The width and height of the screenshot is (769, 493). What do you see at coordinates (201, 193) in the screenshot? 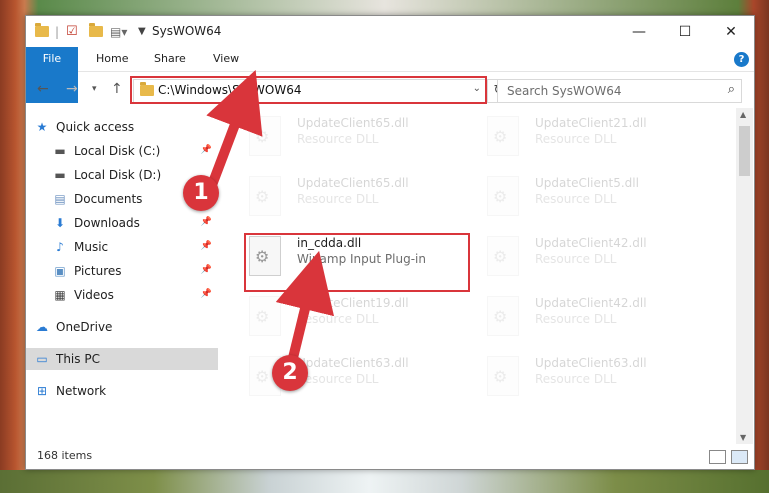
I see `step-badge-1: 1` at bounding box center [201, 193].